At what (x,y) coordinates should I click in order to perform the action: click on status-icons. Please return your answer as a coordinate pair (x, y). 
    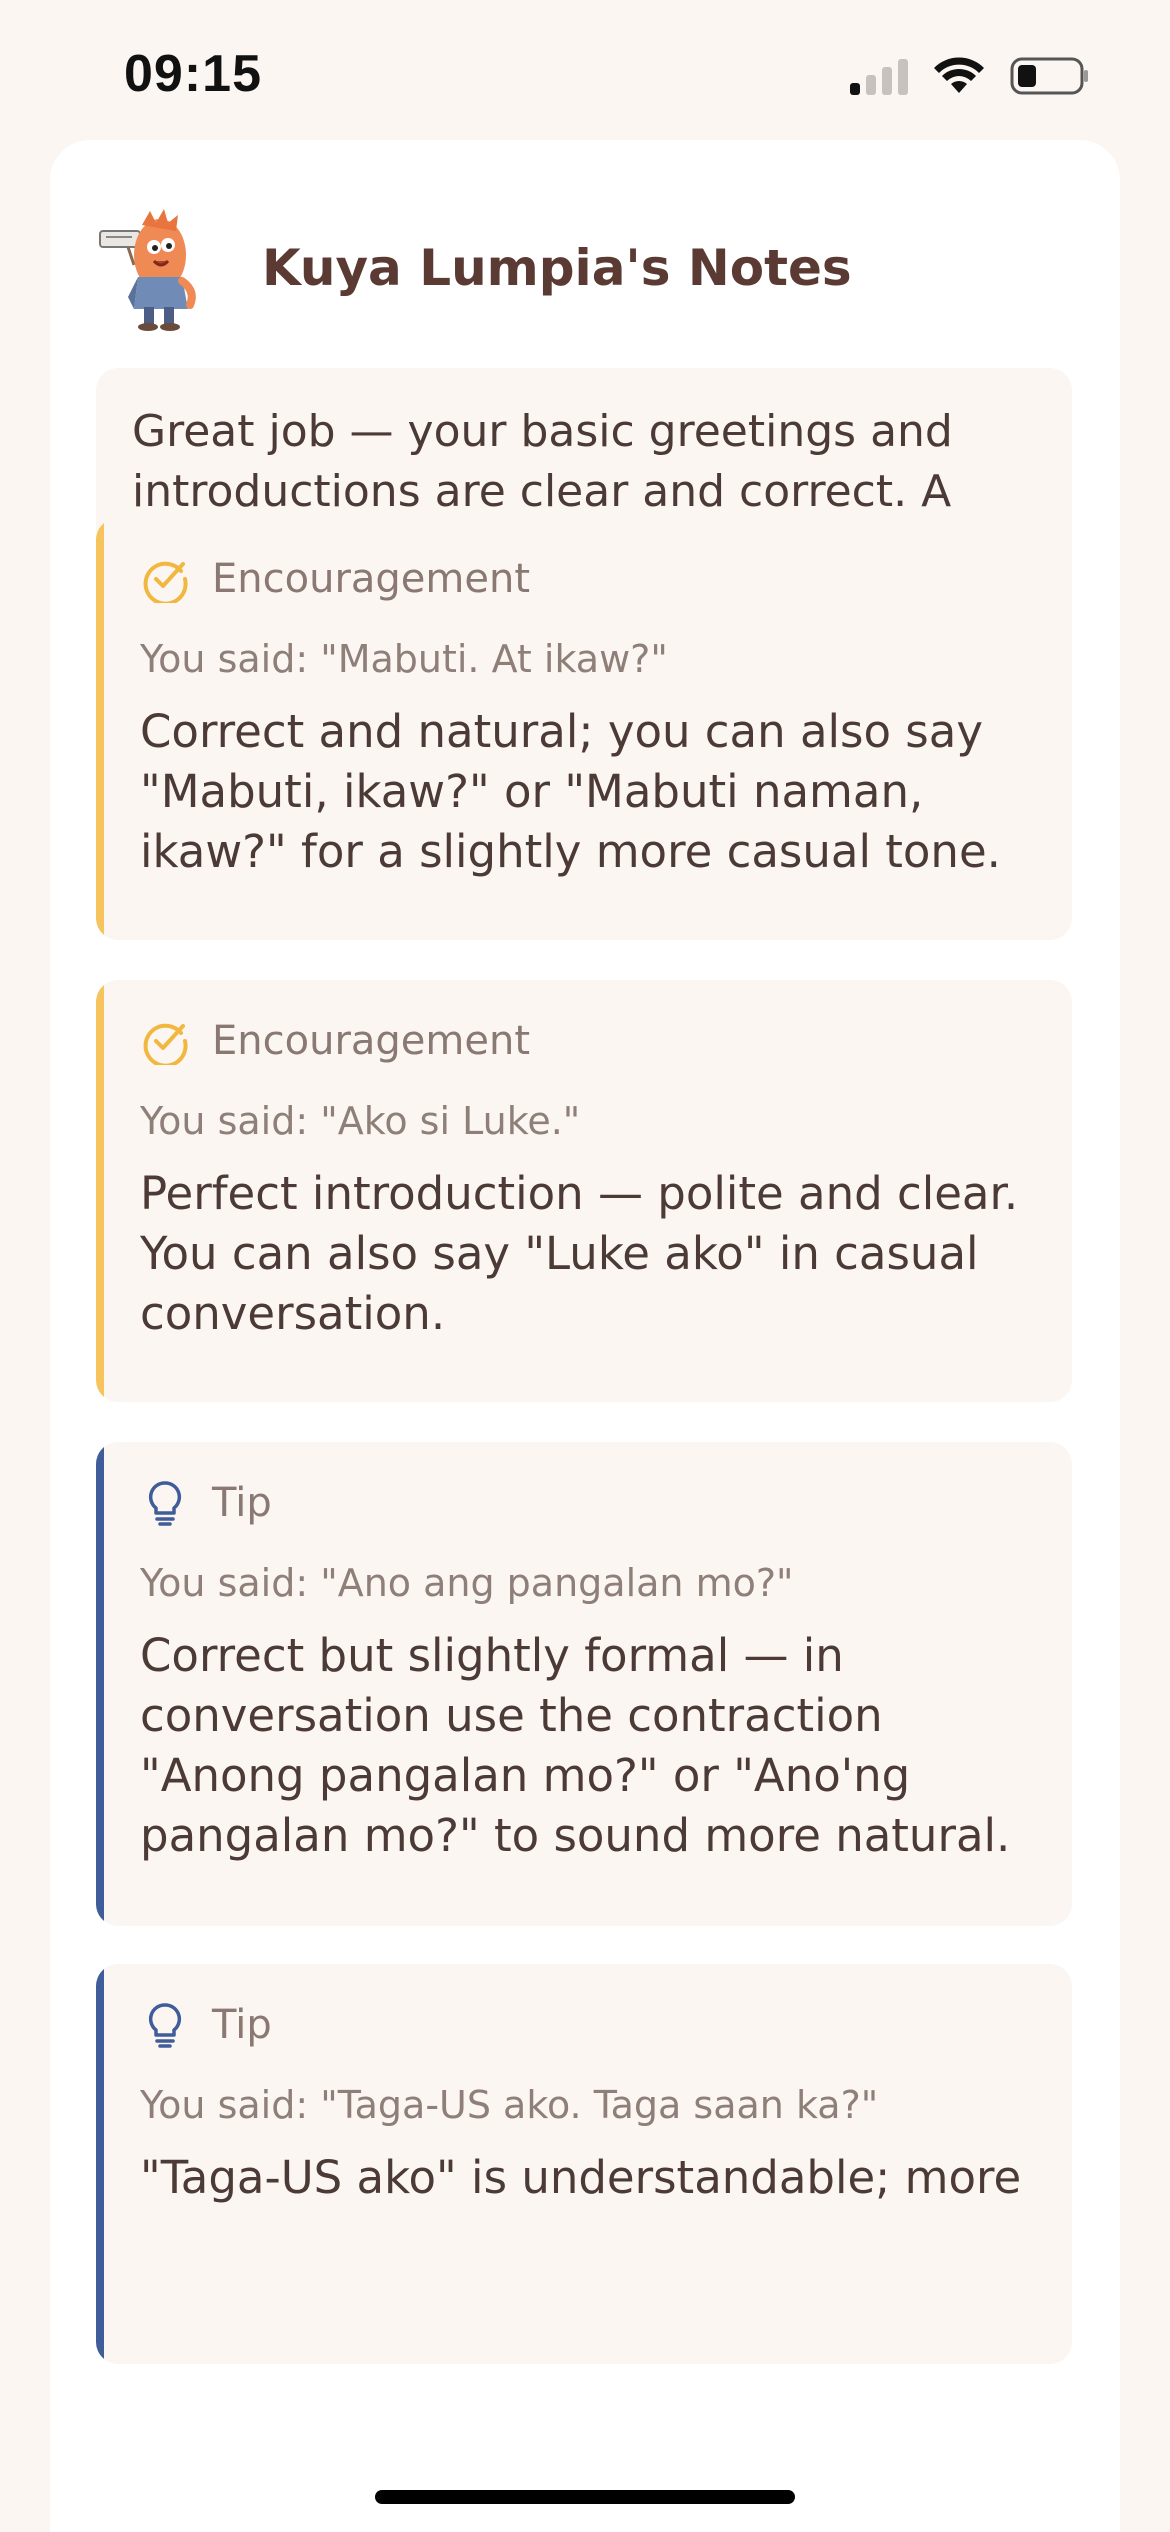
    Looking at the image, I should click on (970, 76).